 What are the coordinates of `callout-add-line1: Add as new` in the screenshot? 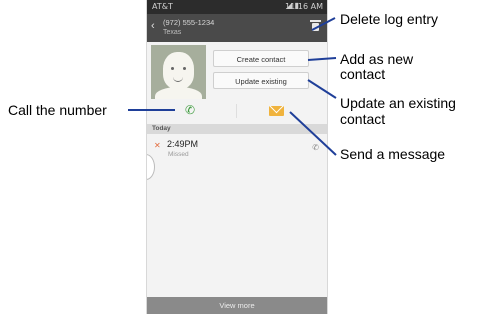 It's located at (377, 59).